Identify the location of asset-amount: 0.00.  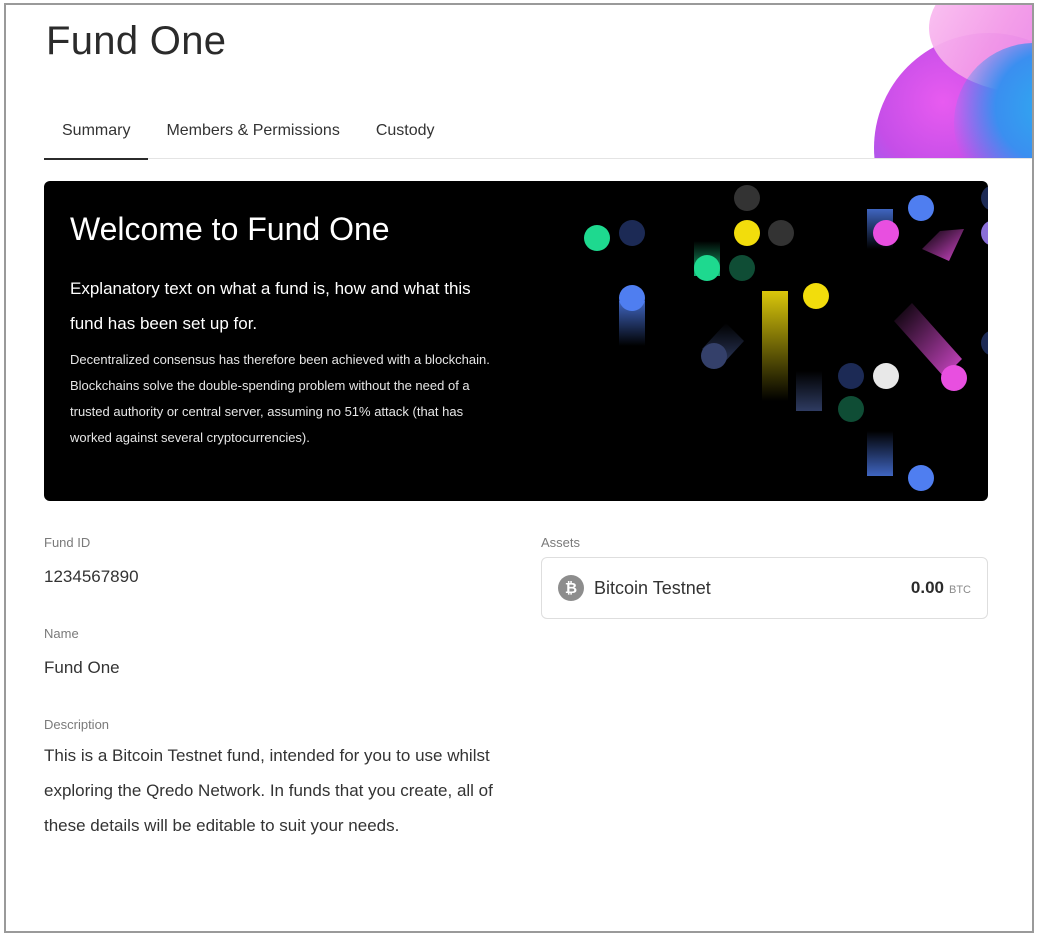
(927, 587).